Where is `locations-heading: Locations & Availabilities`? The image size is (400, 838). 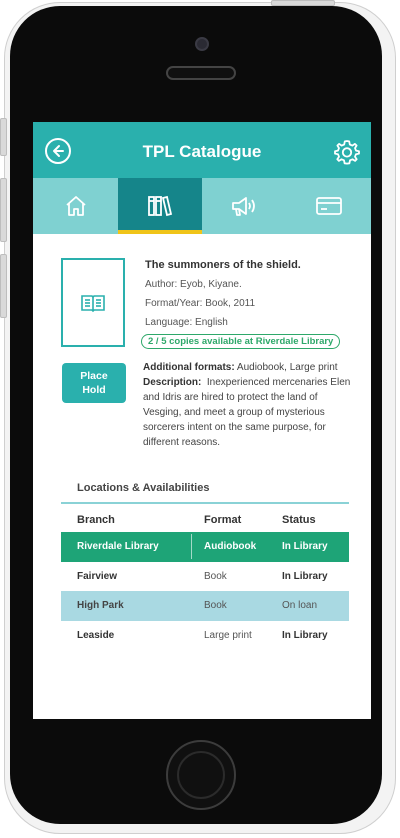 locations-heading: Locations & Availabilities is located at coordinates (143, 488).